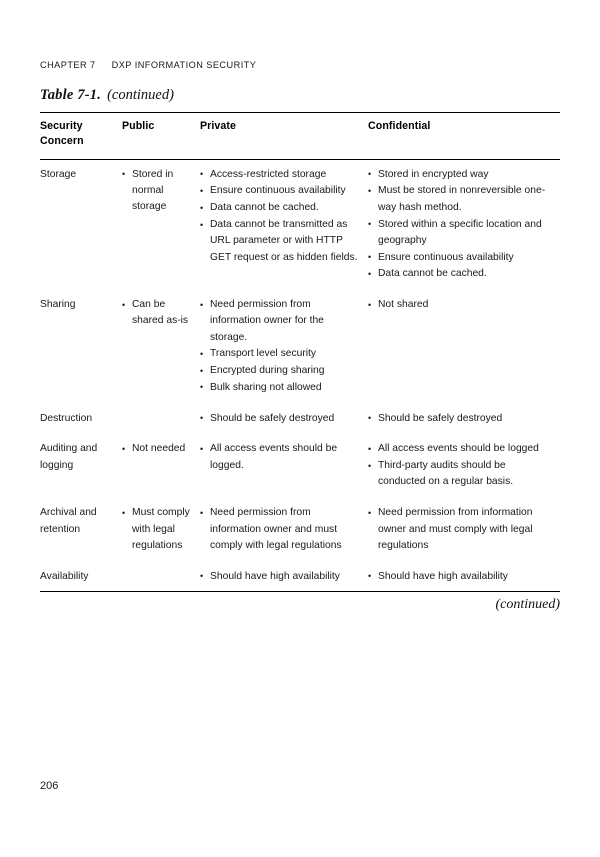  Describe the element at coordinates (161, 224) in the screenshot. I see `cell-public: Stored in normal storage` at that location.